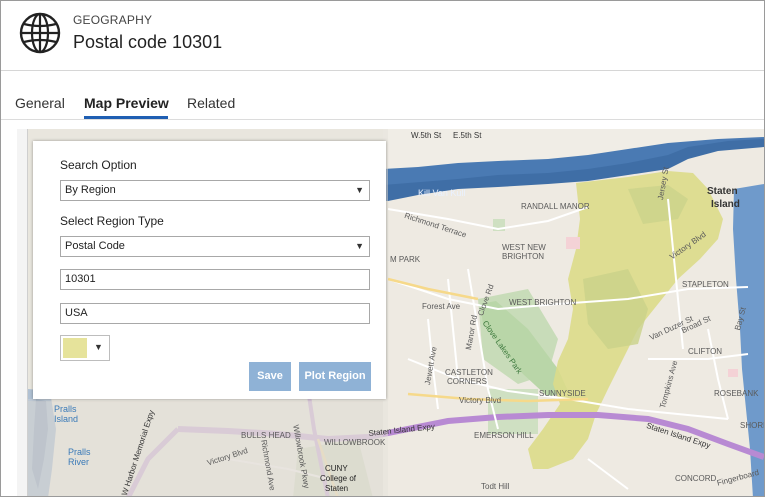 This screenshot has height=497, width=765. Describe the element at coordinates (126, 103) in the screenshot. I see `tab-map-preview: Map Preview` at that location.